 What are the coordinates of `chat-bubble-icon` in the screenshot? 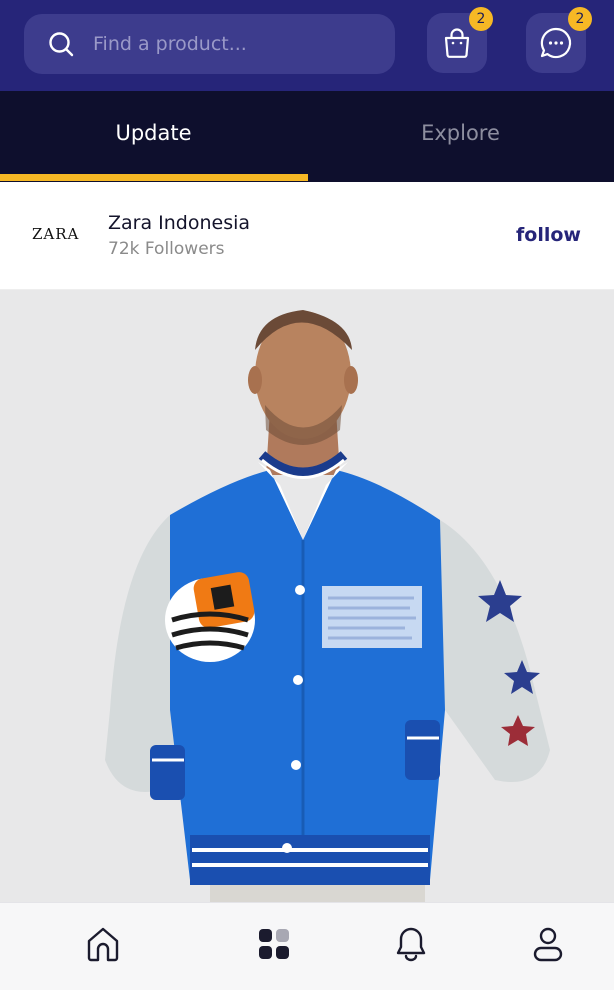 It's located at (556, 43).